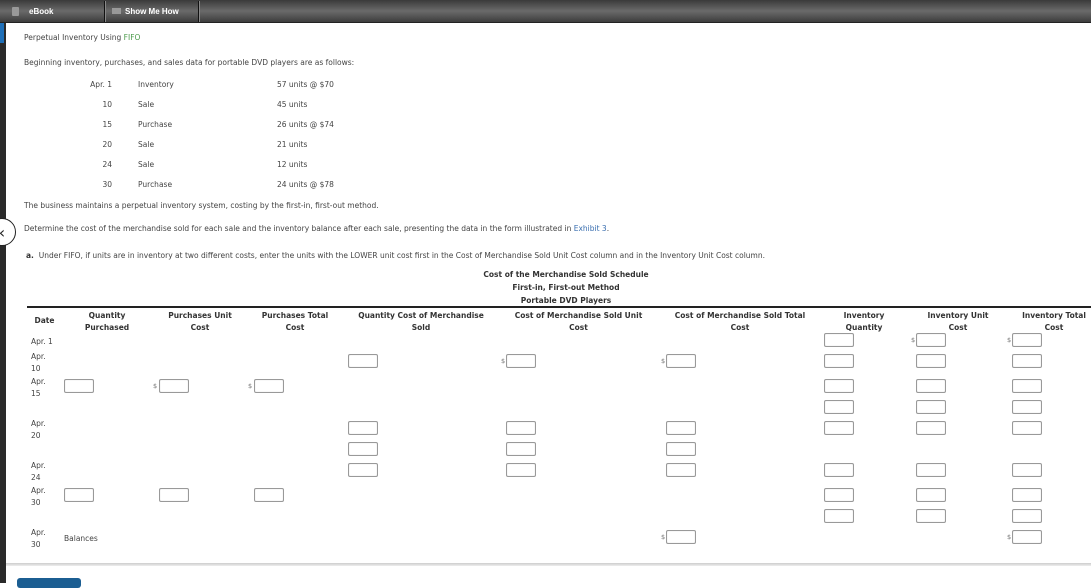  Describe the element at coordinates (79, 495) in the screenshot. I see `apr30-quantity-purchased-input` at that location.